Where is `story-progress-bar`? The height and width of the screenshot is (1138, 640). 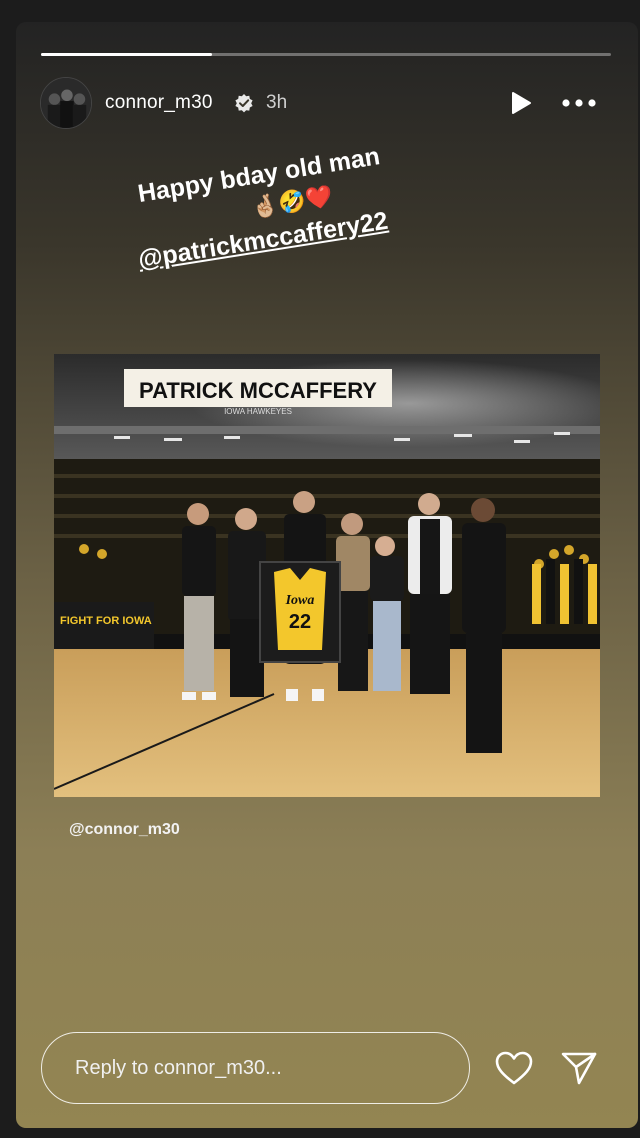 story-progress-bar is located at coordinates (326, 54).